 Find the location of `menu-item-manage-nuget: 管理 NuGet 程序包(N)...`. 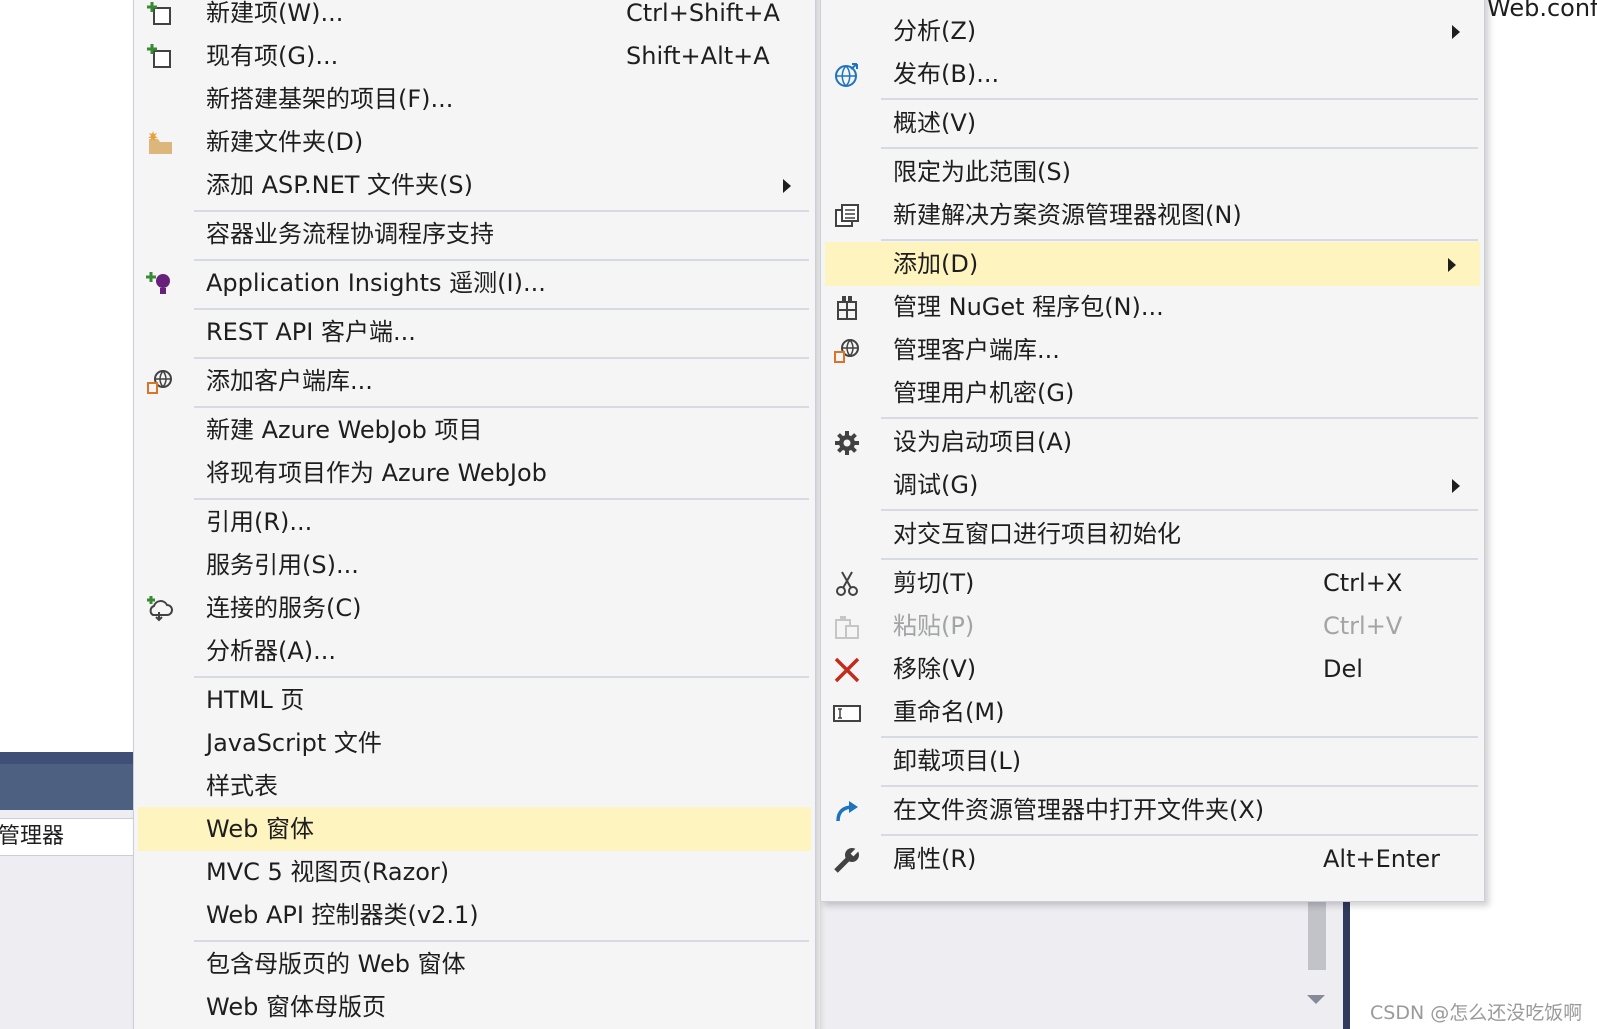

menu-item-manage-nuget: 管理 NuGet 程序包(N)... is located at coordinates (1152, 307).